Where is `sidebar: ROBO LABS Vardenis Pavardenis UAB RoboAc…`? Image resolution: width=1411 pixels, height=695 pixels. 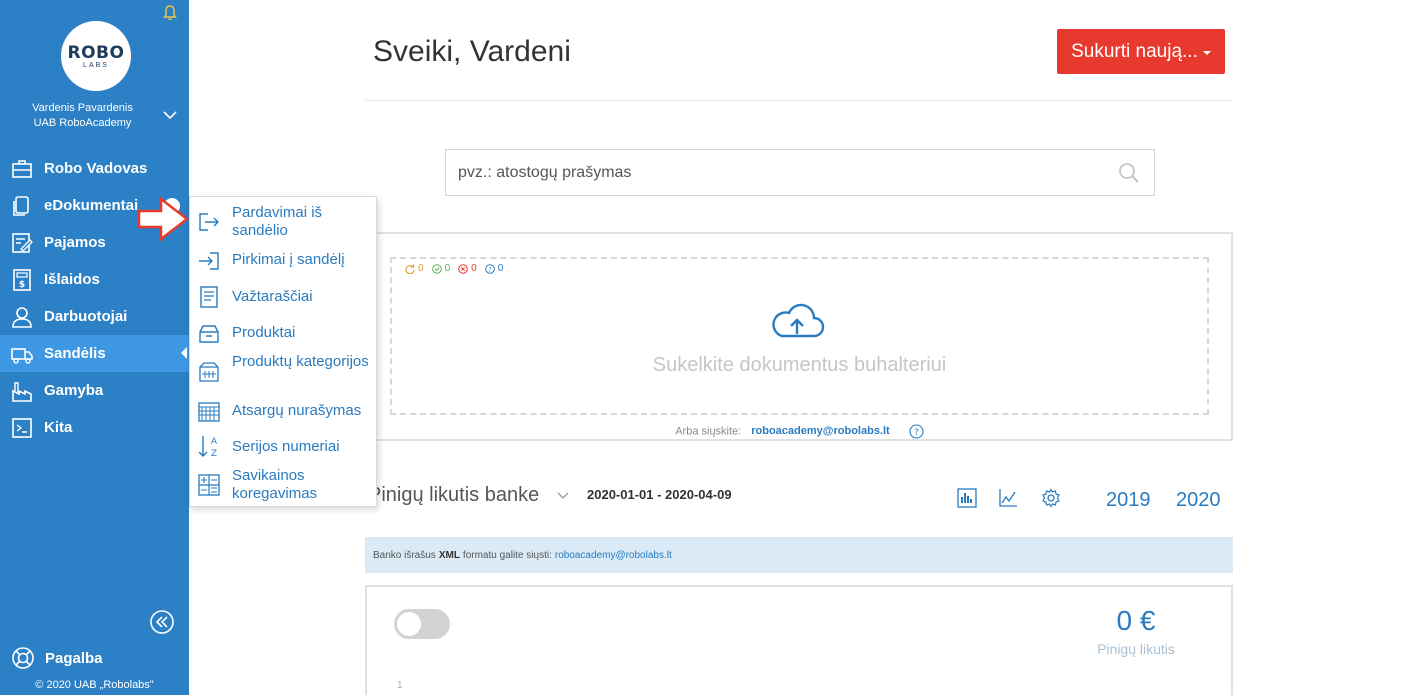 sidebar: ROBO LABS Vardenis Pavardenis UAB RoboAc… is located at coordinates (94, 347).